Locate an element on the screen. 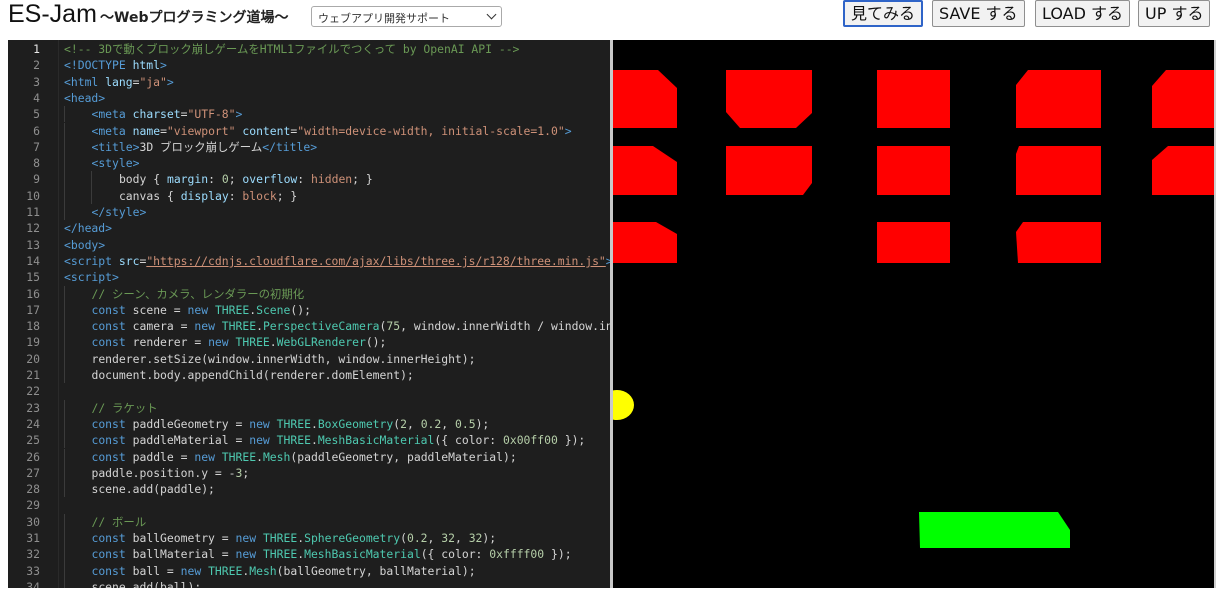  line-number: 4 is located at coordinates (36, 97).